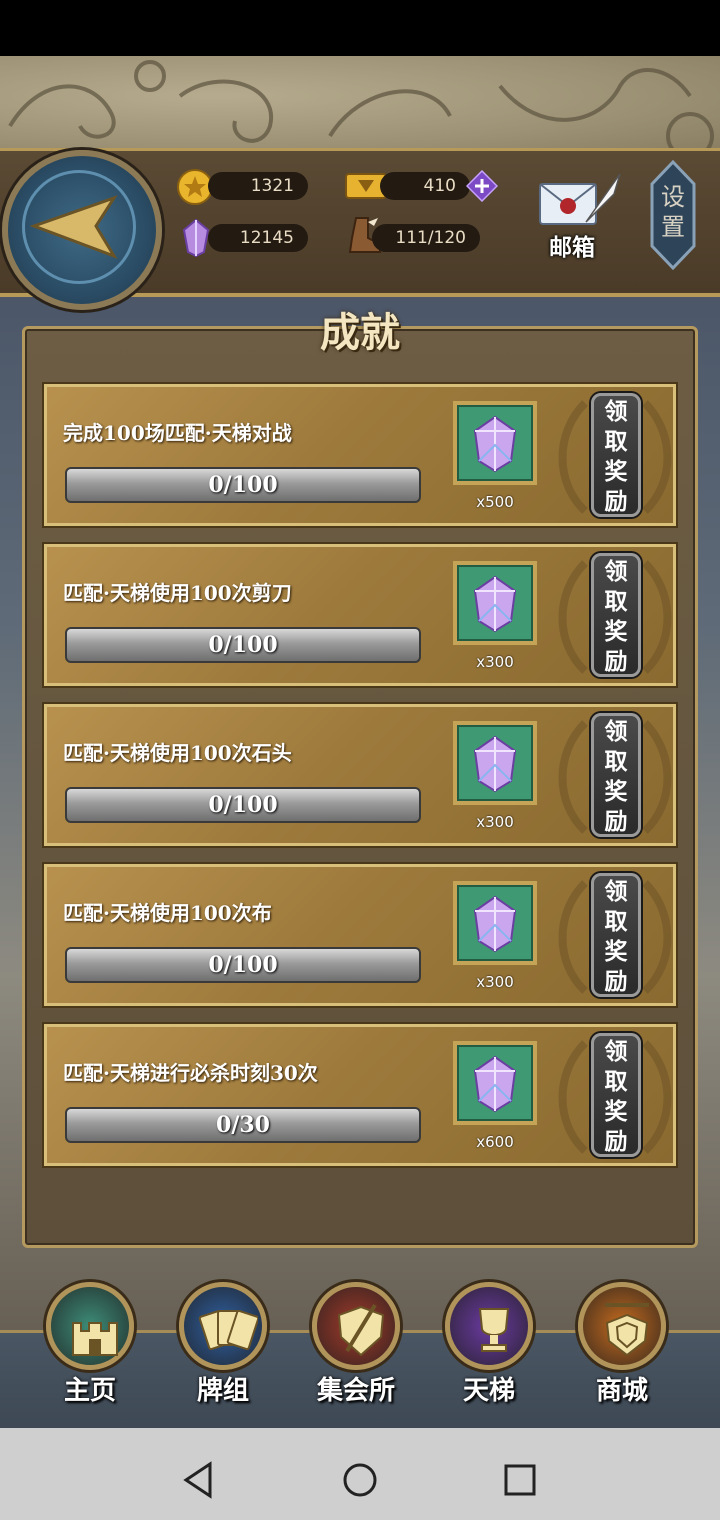 The image size is (720, 1520). What do you see at coordinates (228, 1330) in the screenshot?
I see `cards-icon` at bounding box center [228, 1330].